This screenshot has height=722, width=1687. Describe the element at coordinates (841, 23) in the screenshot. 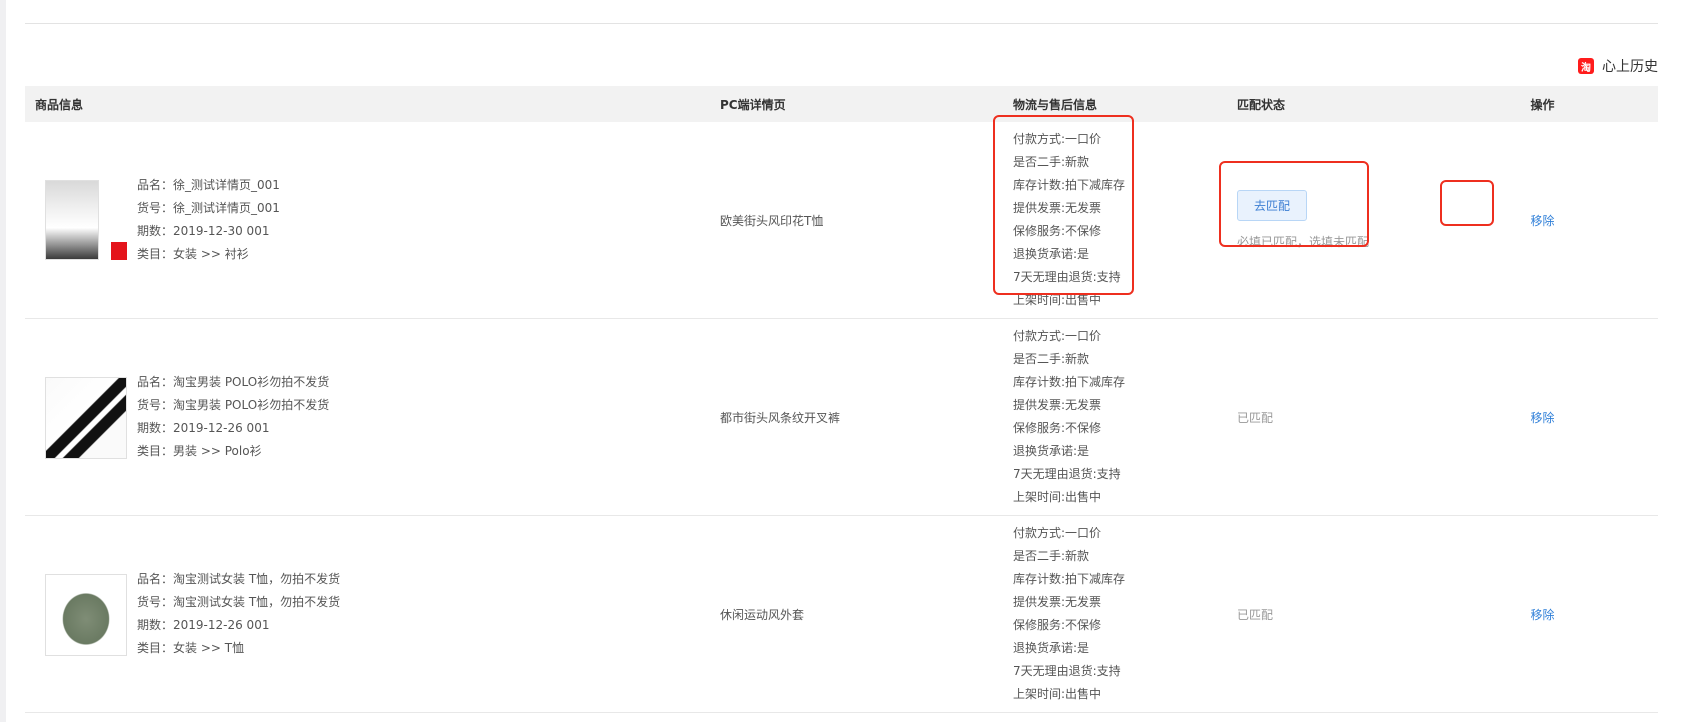

I see `top-divider` at that location.